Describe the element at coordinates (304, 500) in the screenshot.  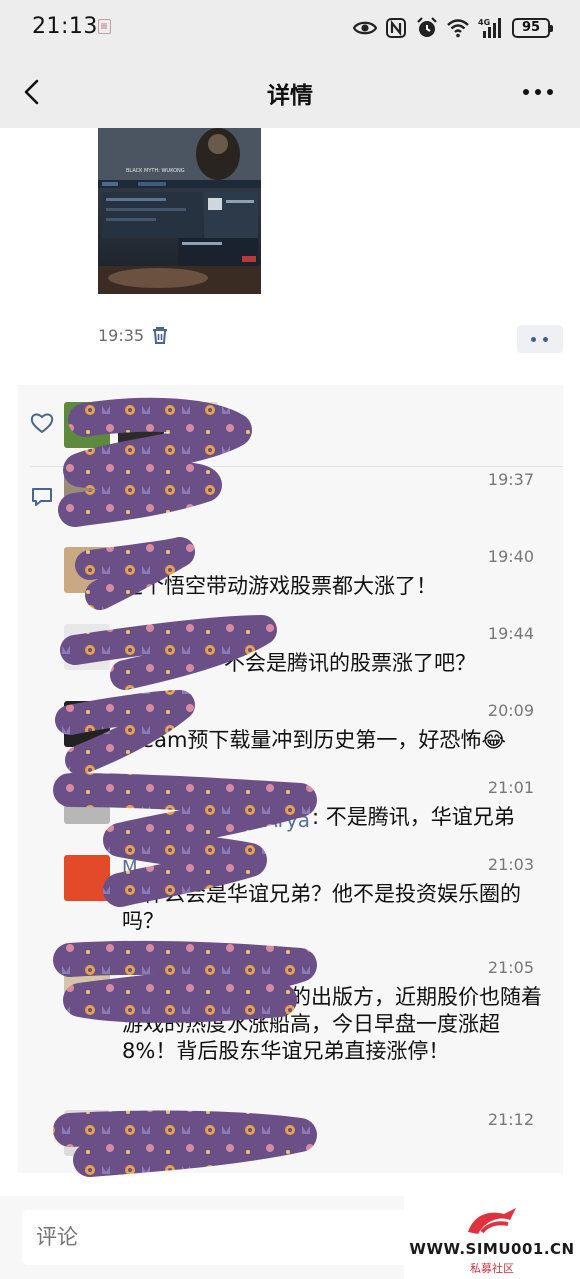
I see `comment-item: 19:37` at that location.